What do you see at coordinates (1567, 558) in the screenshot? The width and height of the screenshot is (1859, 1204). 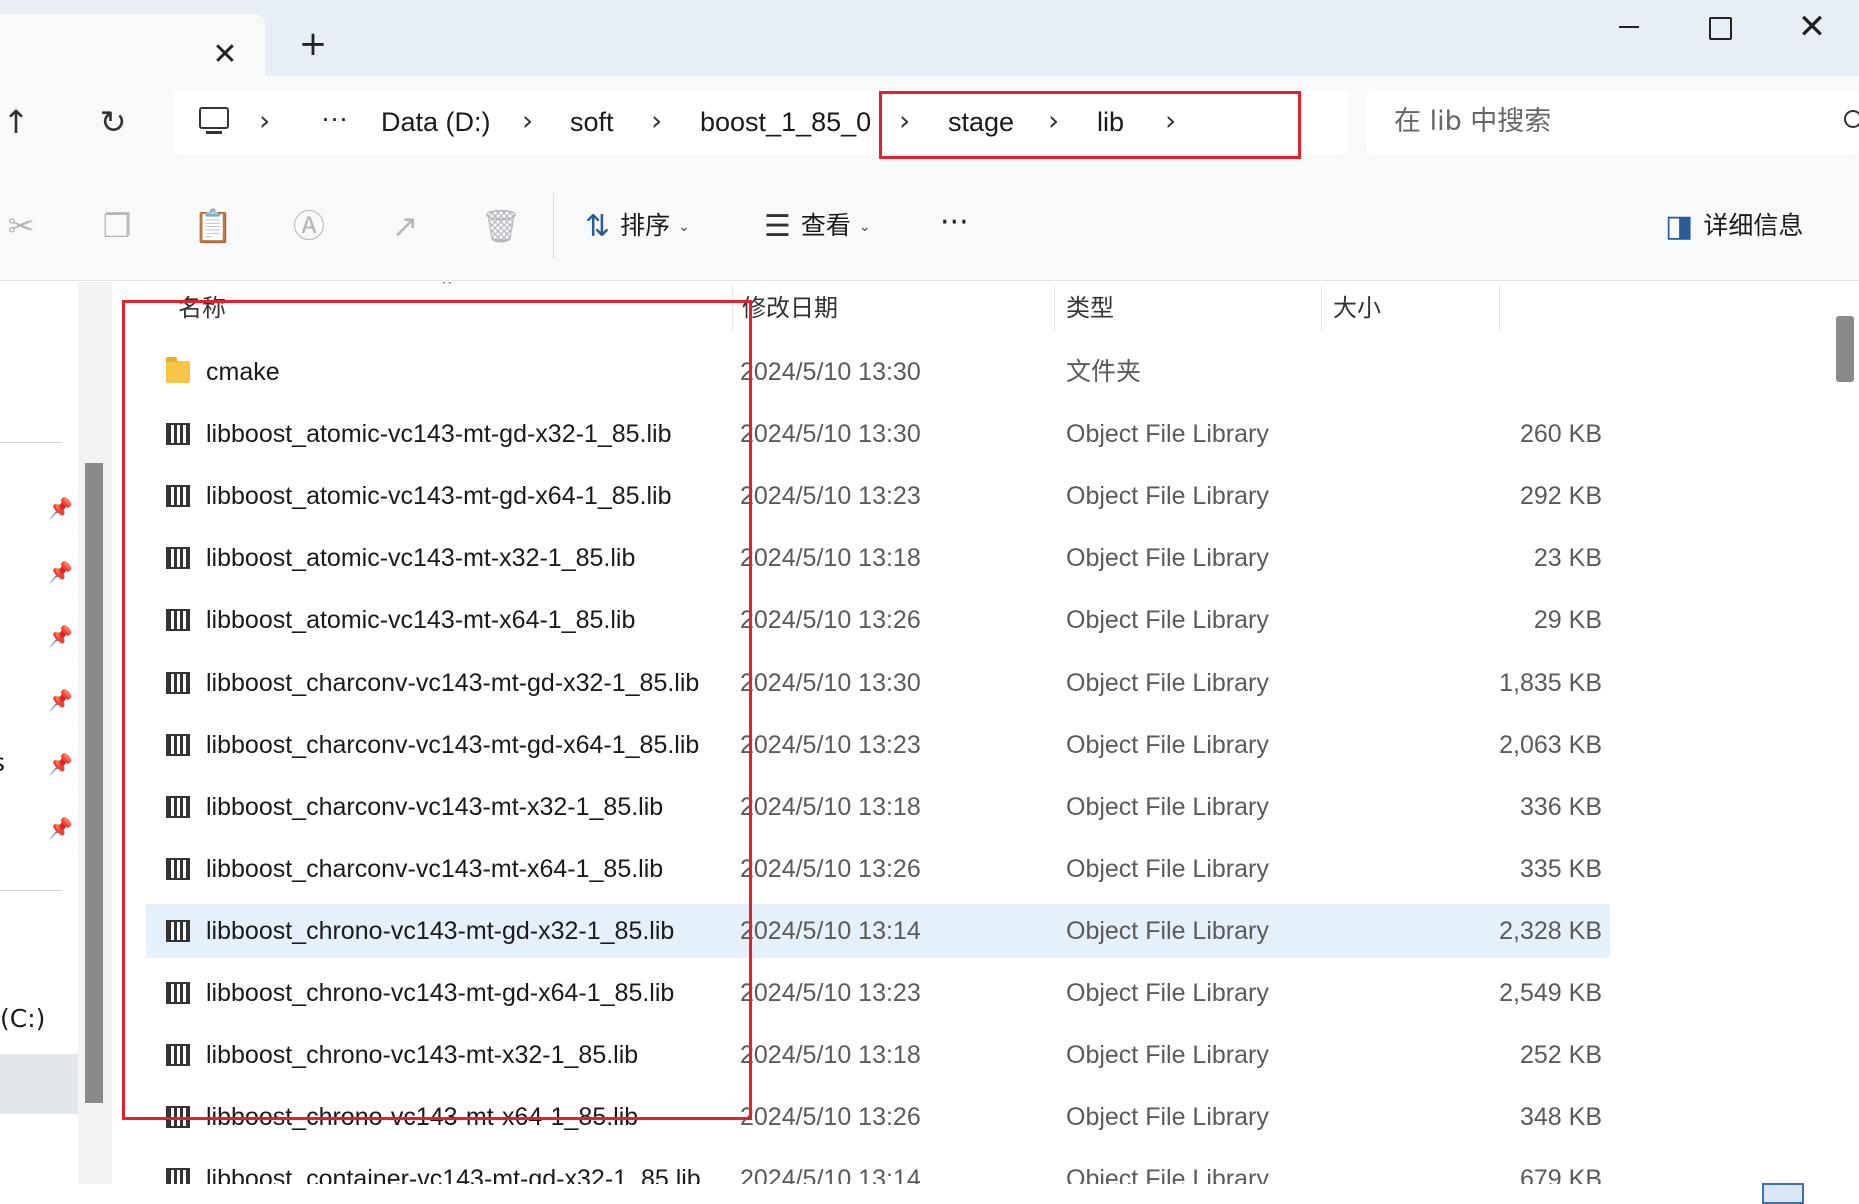 I see `file-size: 23 KB` at bounding box center [1567, 558].